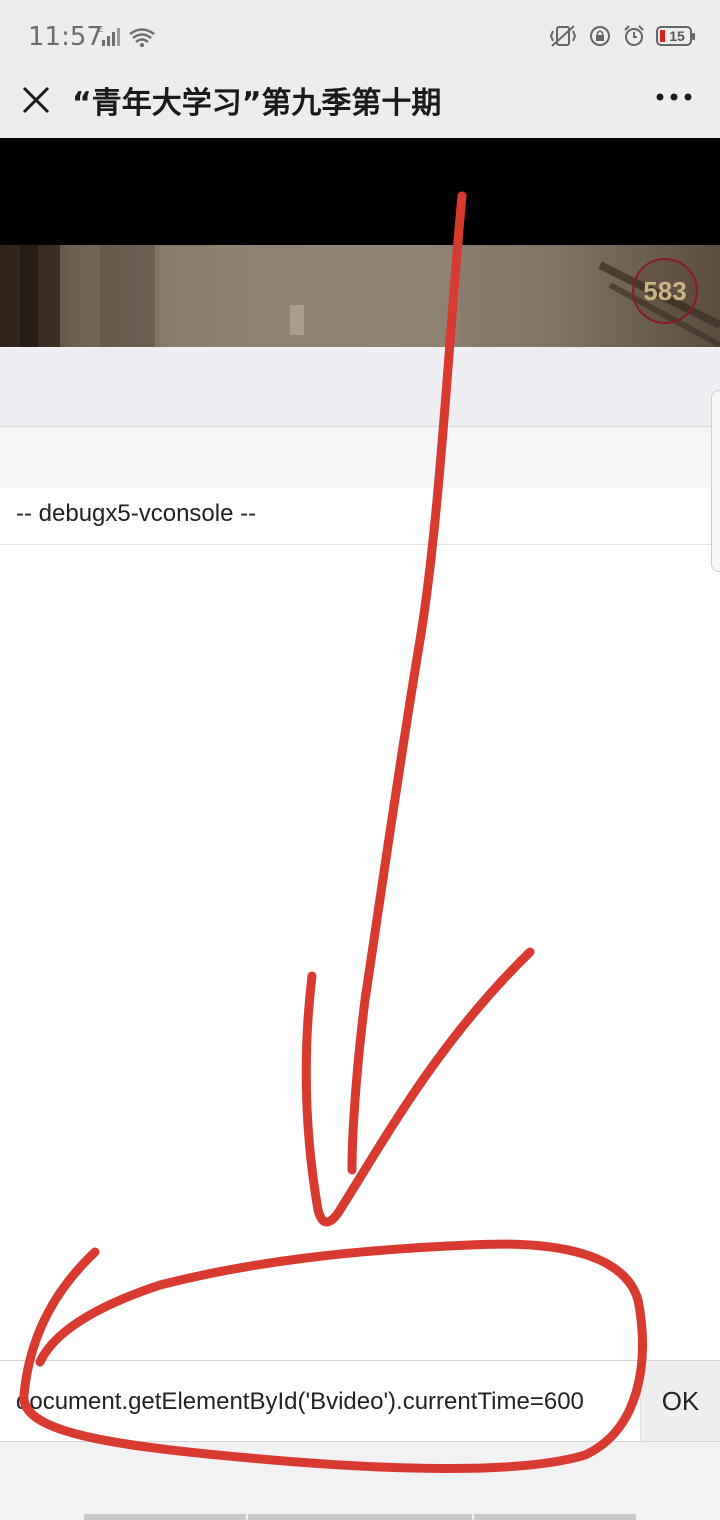 The image size is (720, 1520). Describe the element at coordinates (665, 291) in the screenshot. I see `counter-badge: 583` at that location.